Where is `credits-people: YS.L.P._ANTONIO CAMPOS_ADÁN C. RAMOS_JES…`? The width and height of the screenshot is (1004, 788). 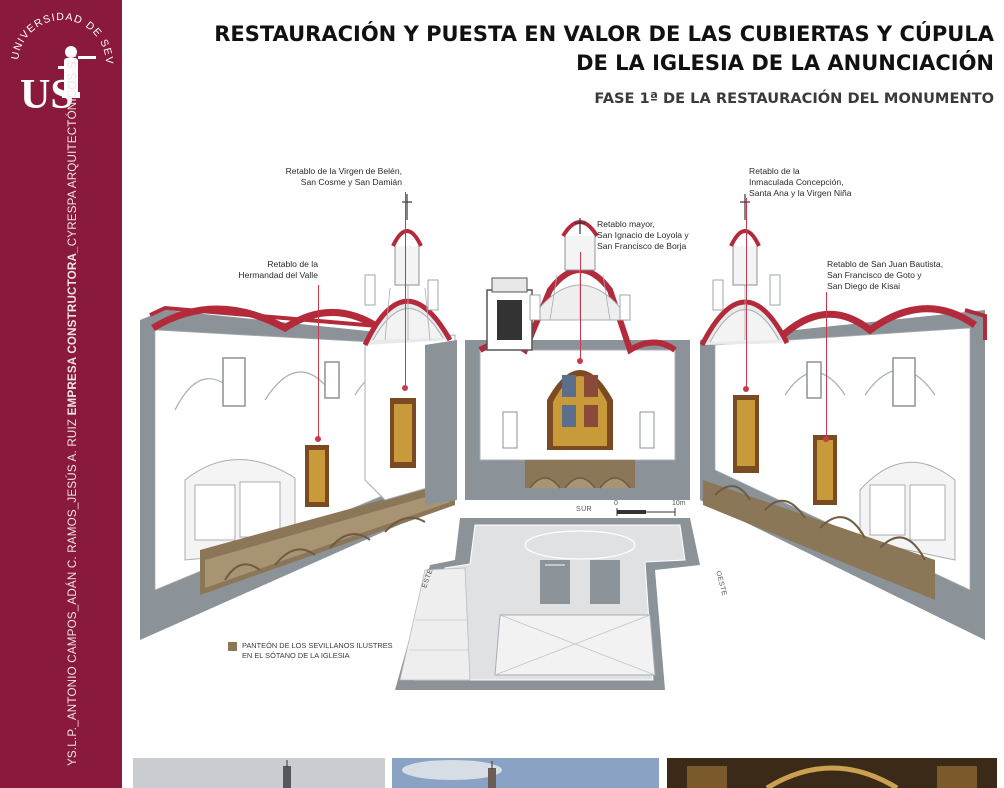
credits-people: YS.L.P._ANTONIO CAMPOS_ADÁN C. RAMOS_JES… is located at coordinates (72, 592).